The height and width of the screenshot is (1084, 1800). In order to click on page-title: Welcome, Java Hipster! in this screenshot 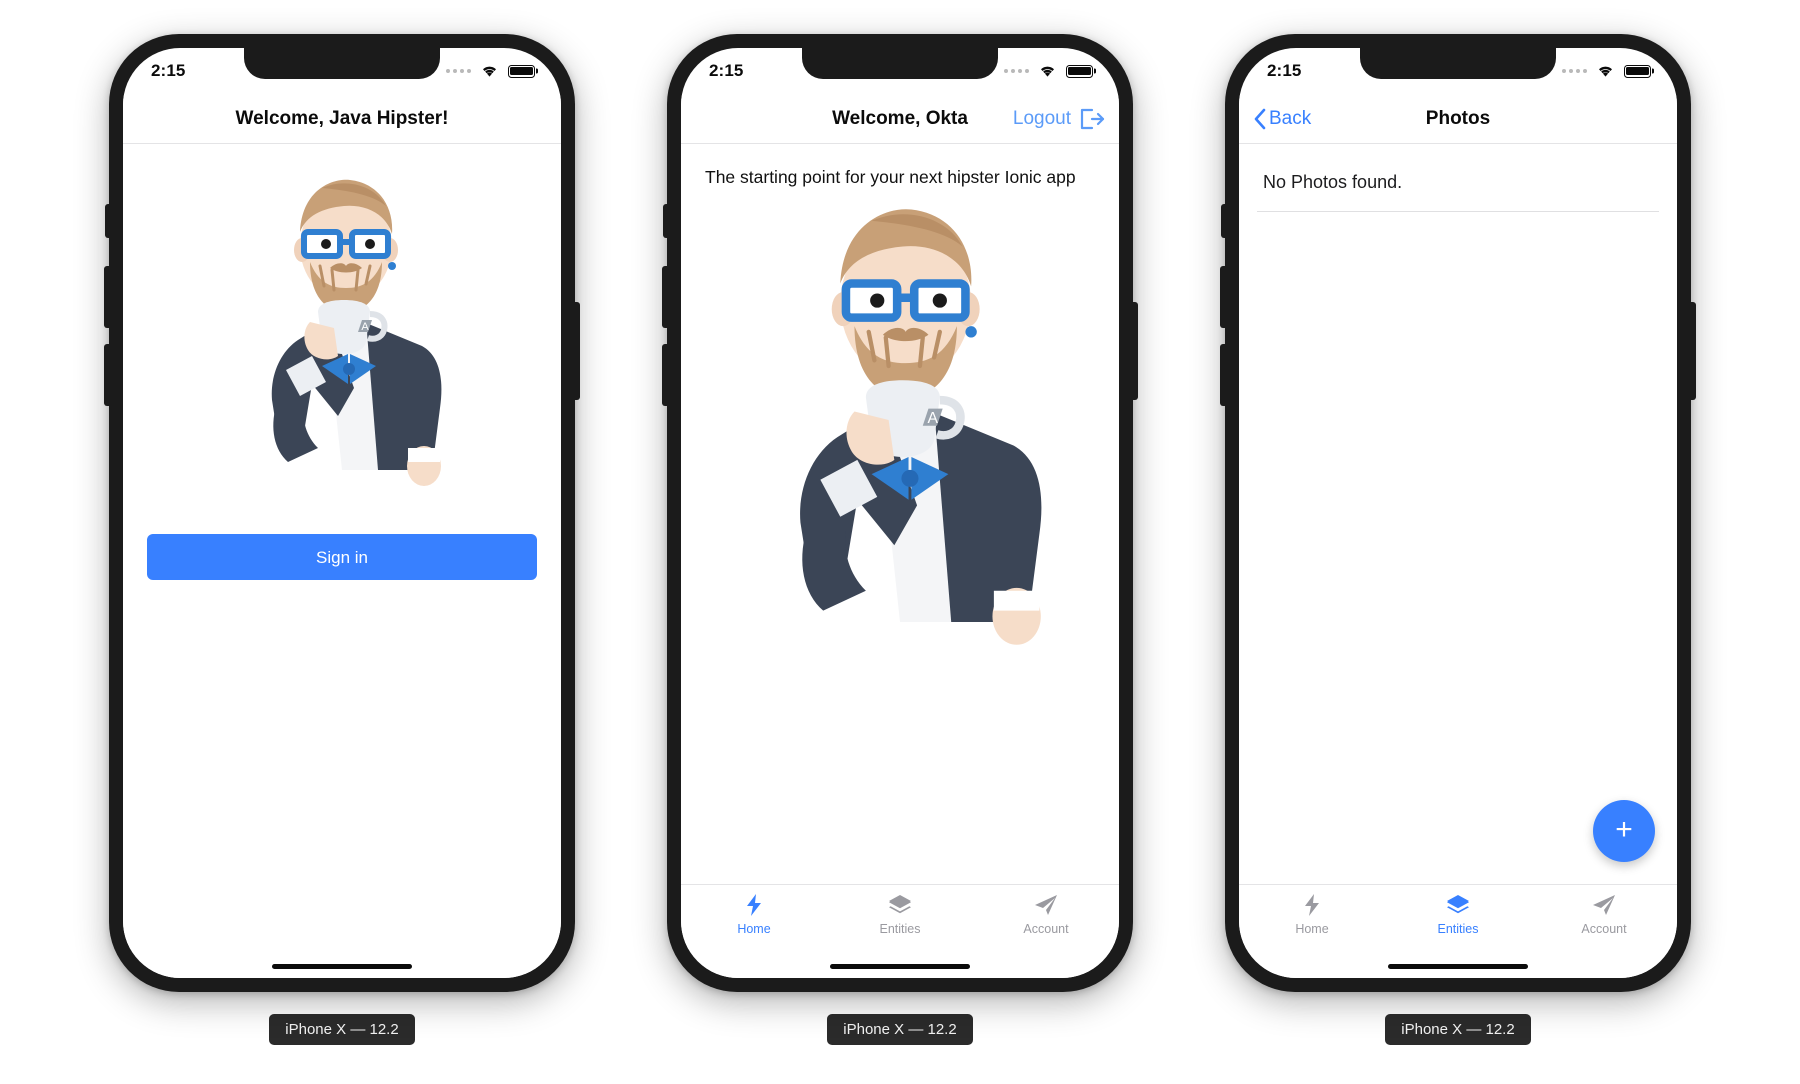, I will do `click(342, 118)`.